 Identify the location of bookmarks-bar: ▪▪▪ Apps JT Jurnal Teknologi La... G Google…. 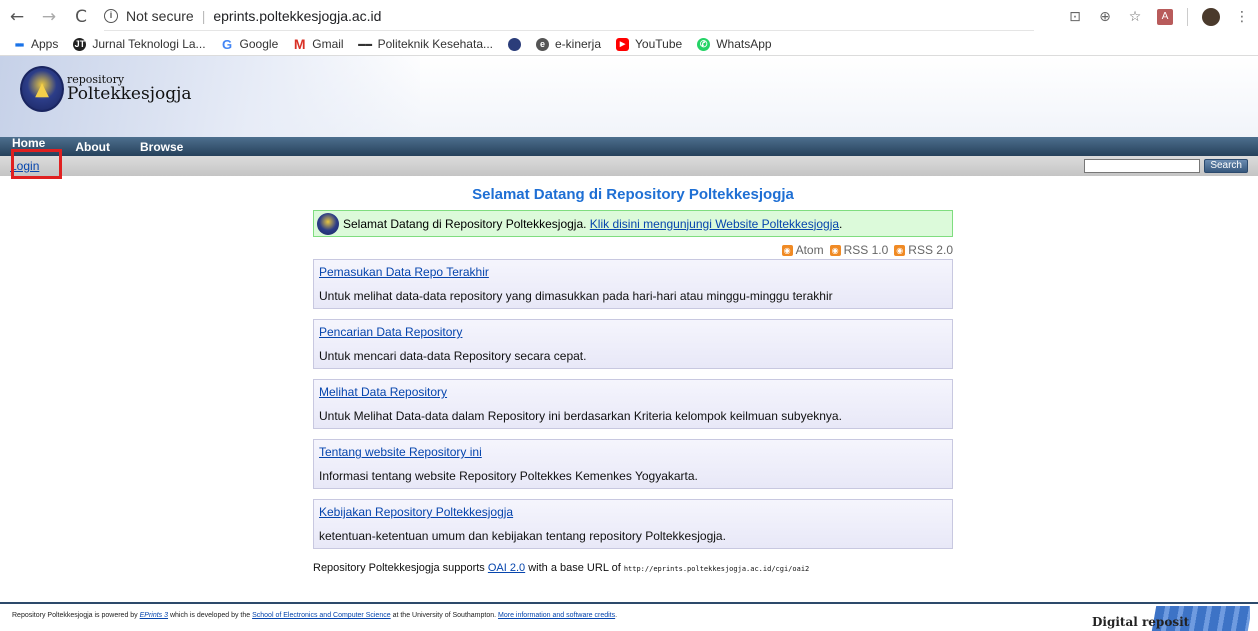
(629, 44).